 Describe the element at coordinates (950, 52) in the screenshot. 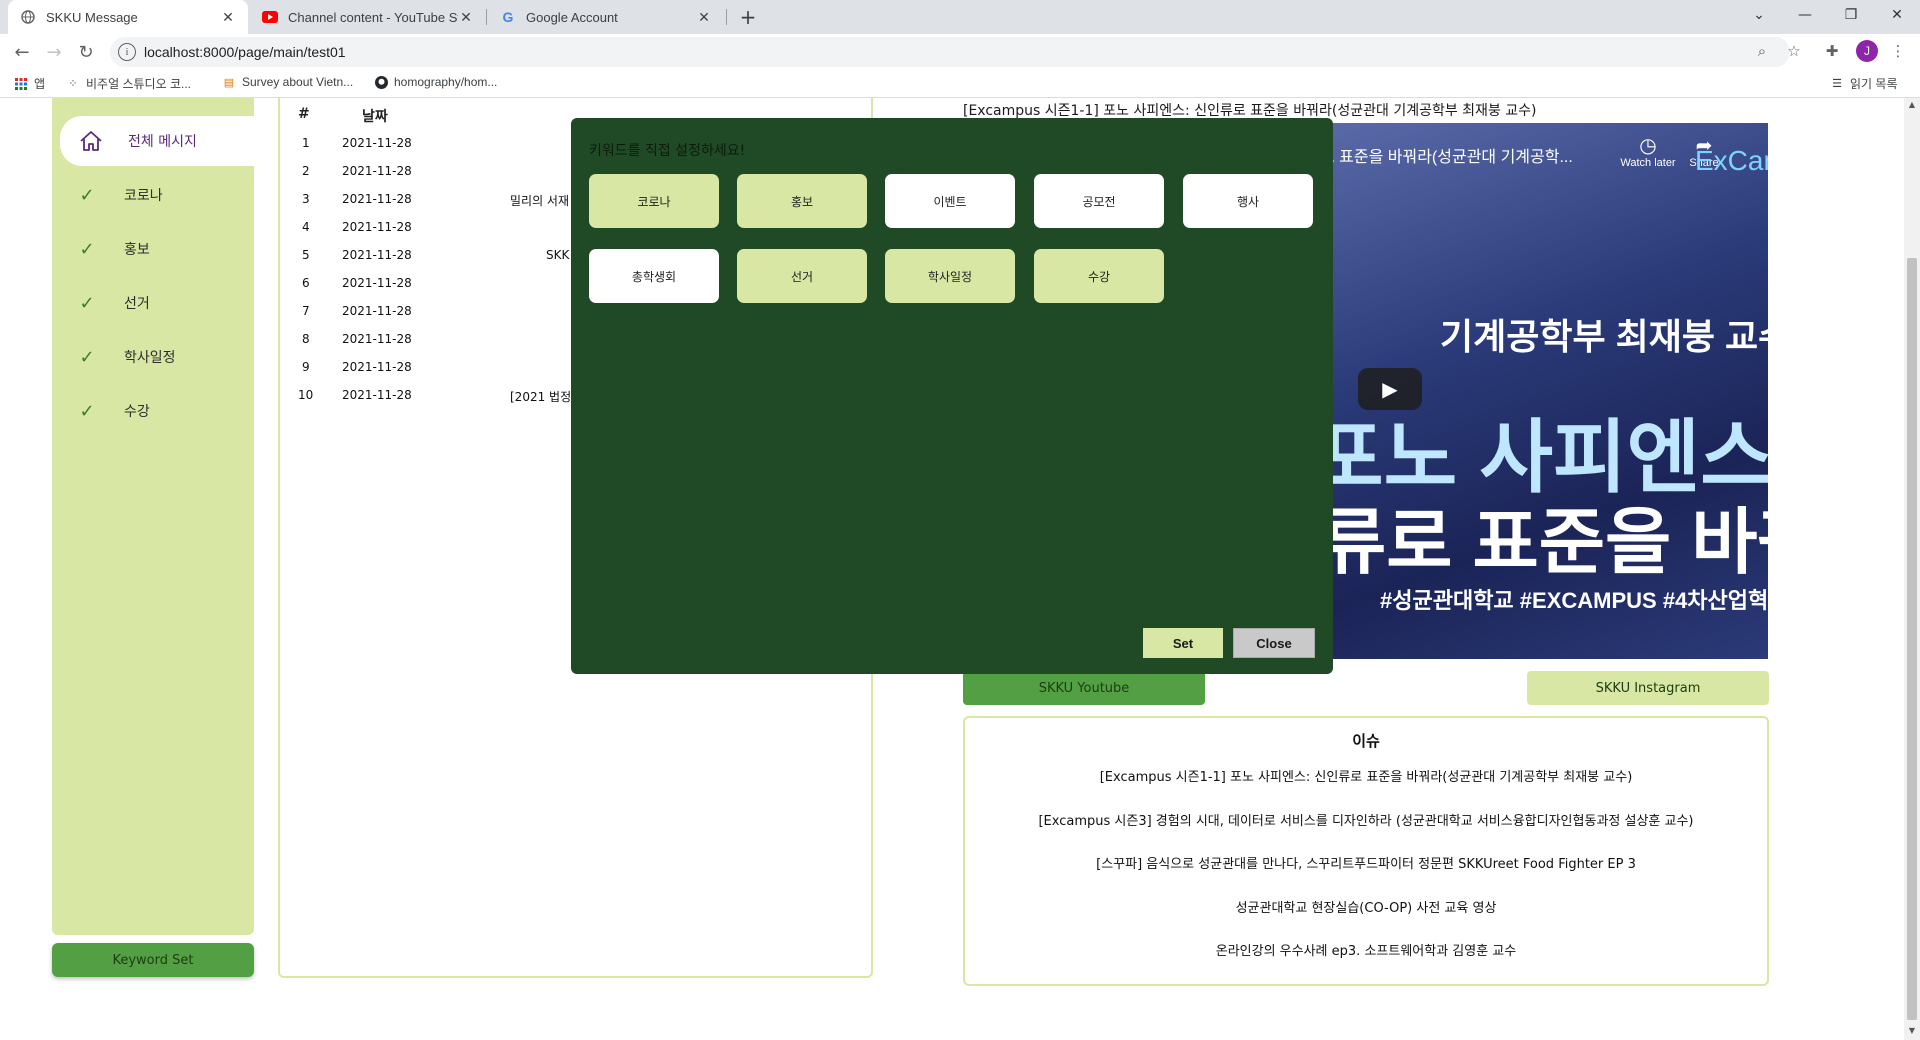

I see `address-bar: i localhost:8000/page/main/test01` at that location.